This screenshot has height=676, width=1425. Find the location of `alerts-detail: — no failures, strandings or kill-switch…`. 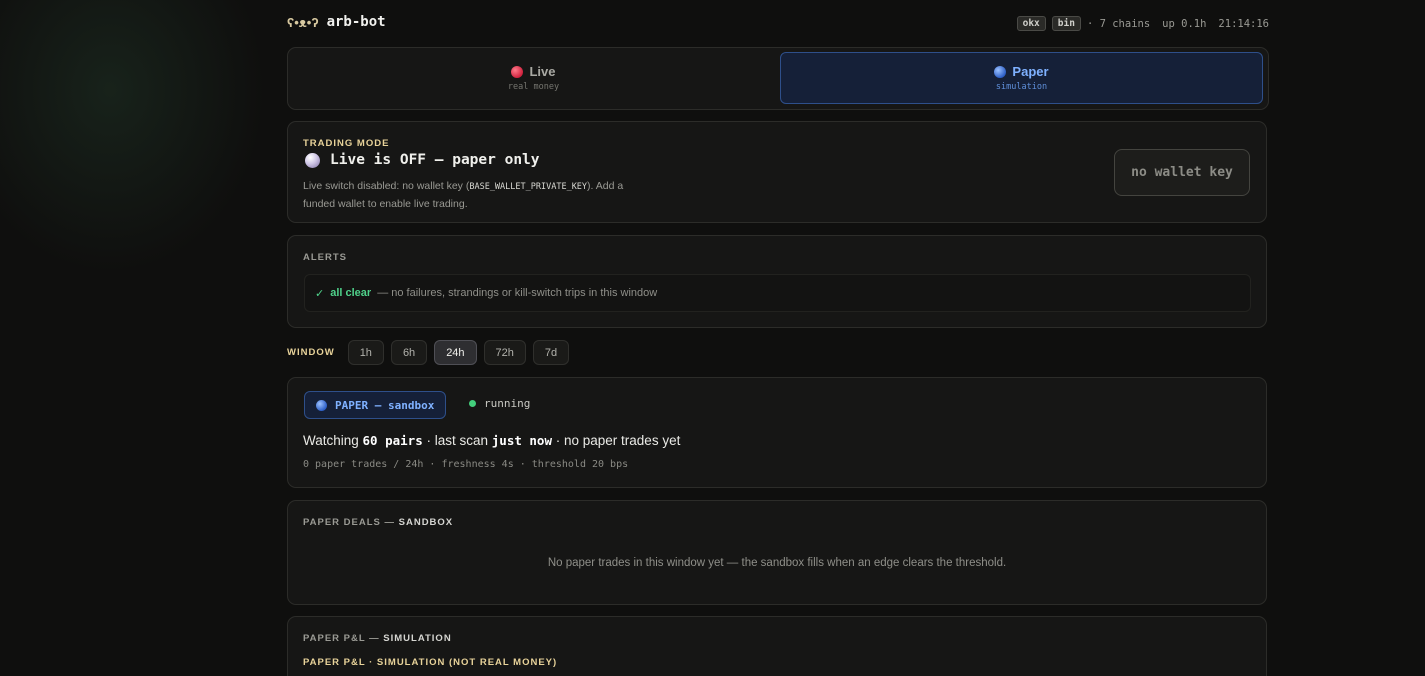

alerts-detail: — no failures, strandings or kill-switch… is located at coordinates (517, 293).